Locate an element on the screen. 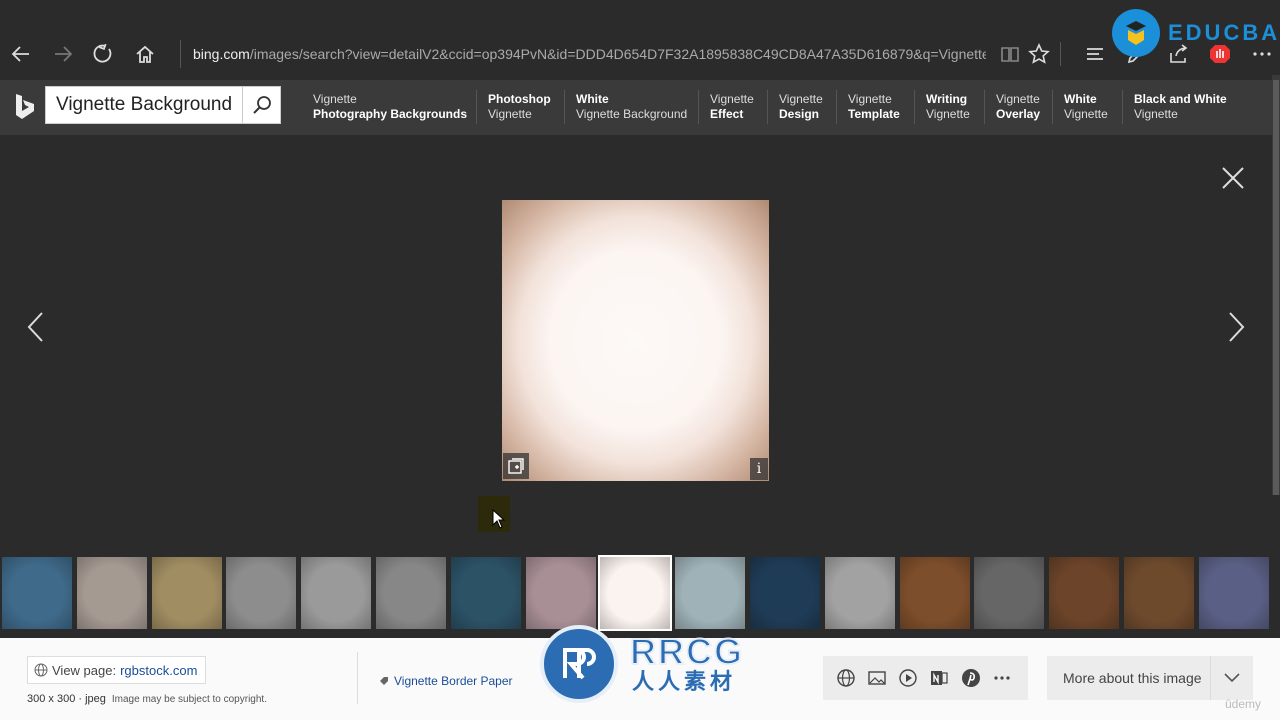 This screenshot has height=720, width=1280. expand-image-button is located at coordinates (516, 466).